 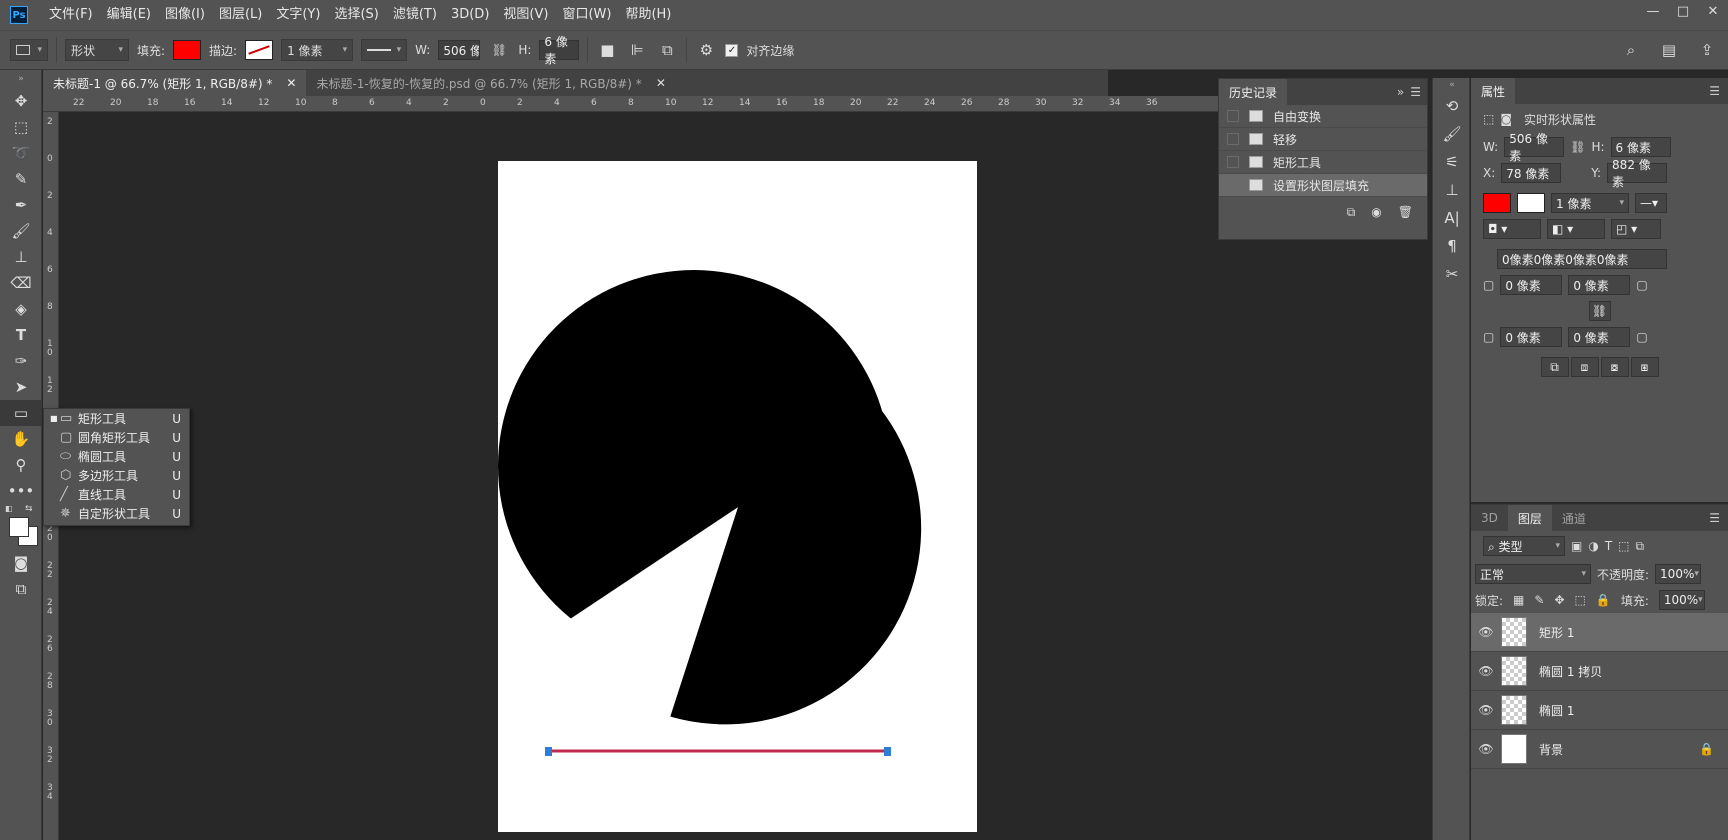 What do you see at coordinates (1531, 337) in the screenshot?
I see `corner-bl-field: 0 像素` at bounding box center [1531, 337].